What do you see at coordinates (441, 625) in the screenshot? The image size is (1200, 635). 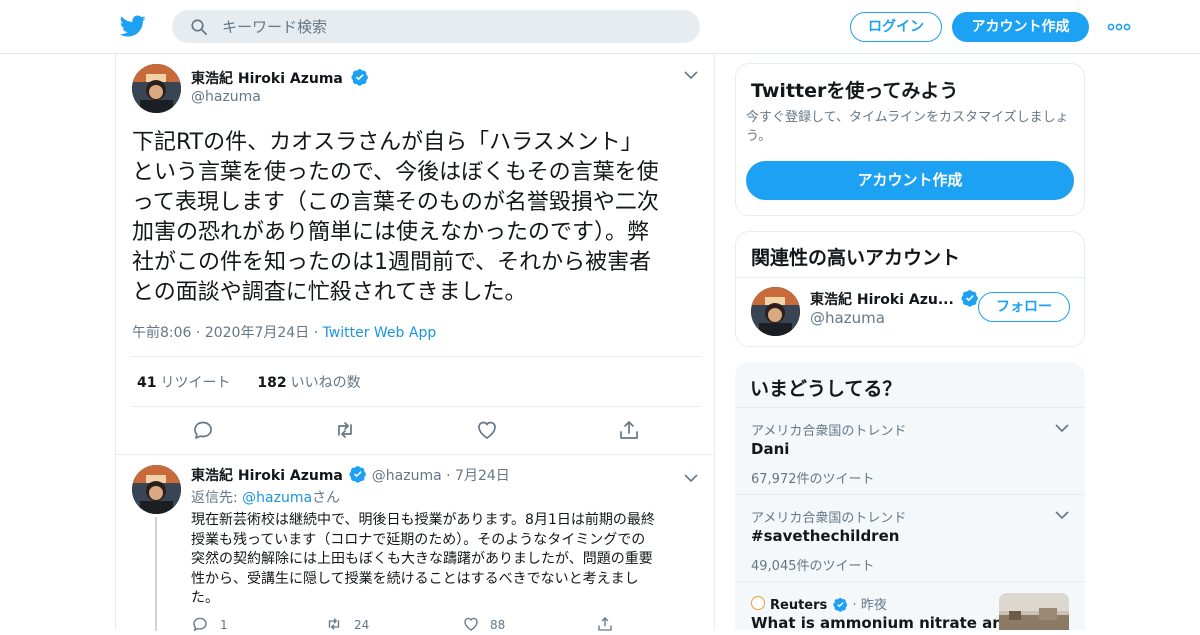 I see `reply-action-bar: 1 24 88` at bounding box center [441, 625].